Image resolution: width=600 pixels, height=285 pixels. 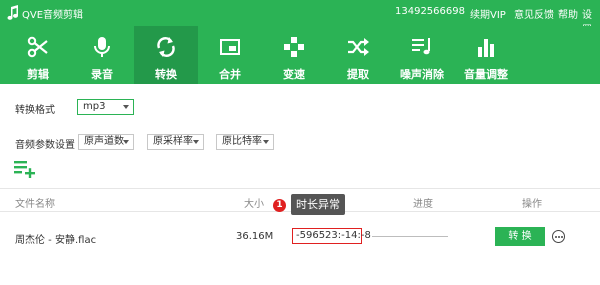 I want to click on tool-record: 录音, so click(x=102, y=55).